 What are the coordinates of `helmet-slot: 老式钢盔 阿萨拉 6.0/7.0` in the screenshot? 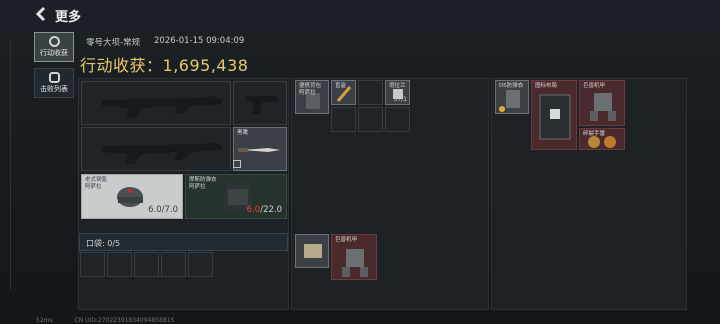 It's located at (132, 196).